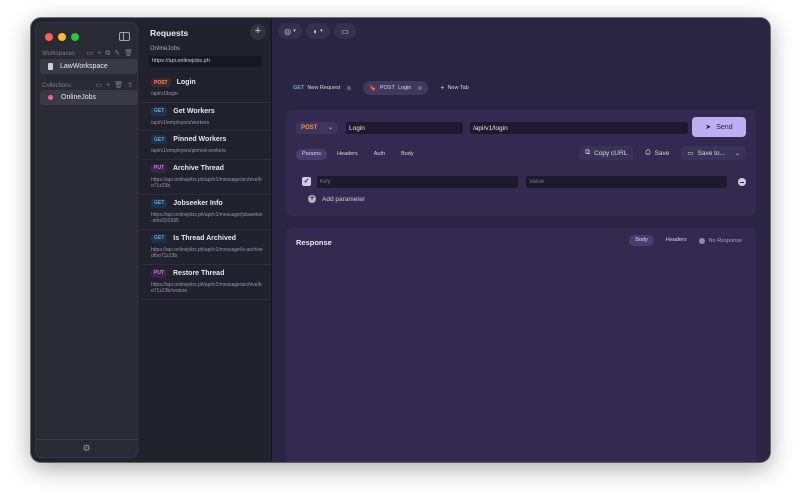 The width and height of the screenshot is (800, 500). I want to click on appearance-button: ◐ ▾, so click(318, 31).